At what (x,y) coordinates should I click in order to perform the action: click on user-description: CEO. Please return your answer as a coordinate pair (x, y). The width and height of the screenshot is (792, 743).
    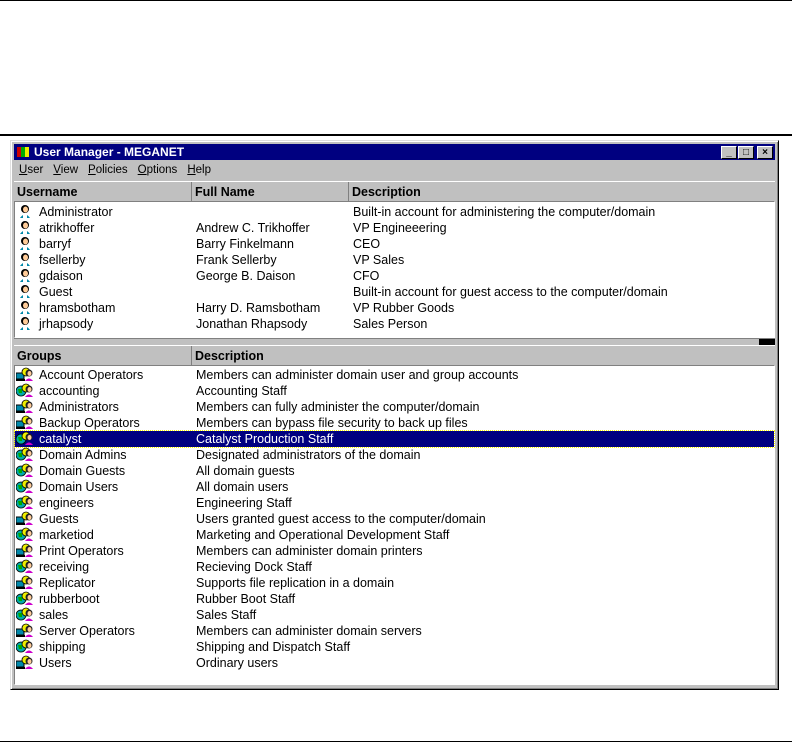
    Looking at the image, I should click on (367, 244).